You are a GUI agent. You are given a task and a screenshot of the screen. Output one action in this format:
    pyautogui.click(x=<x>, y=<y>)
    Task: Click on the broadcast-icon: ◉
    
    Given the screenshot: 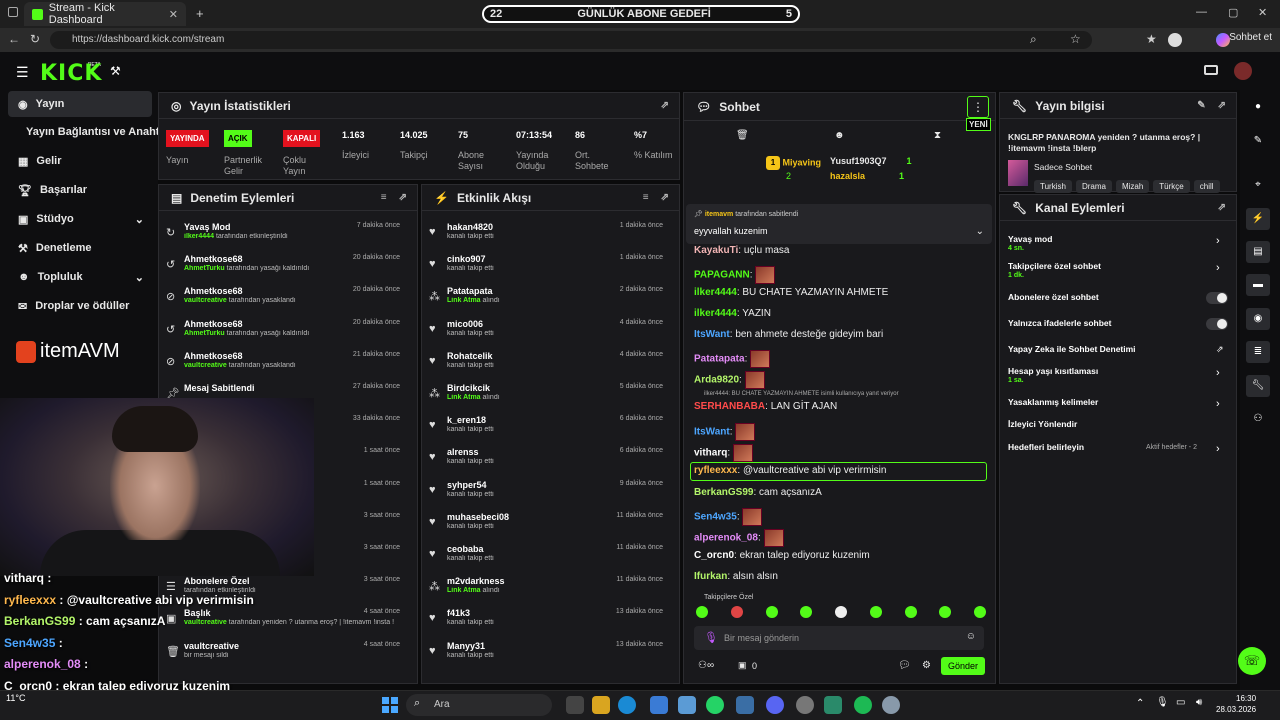 What is the action you would take?
    pyautogui.click(x=1258, y=319)
    